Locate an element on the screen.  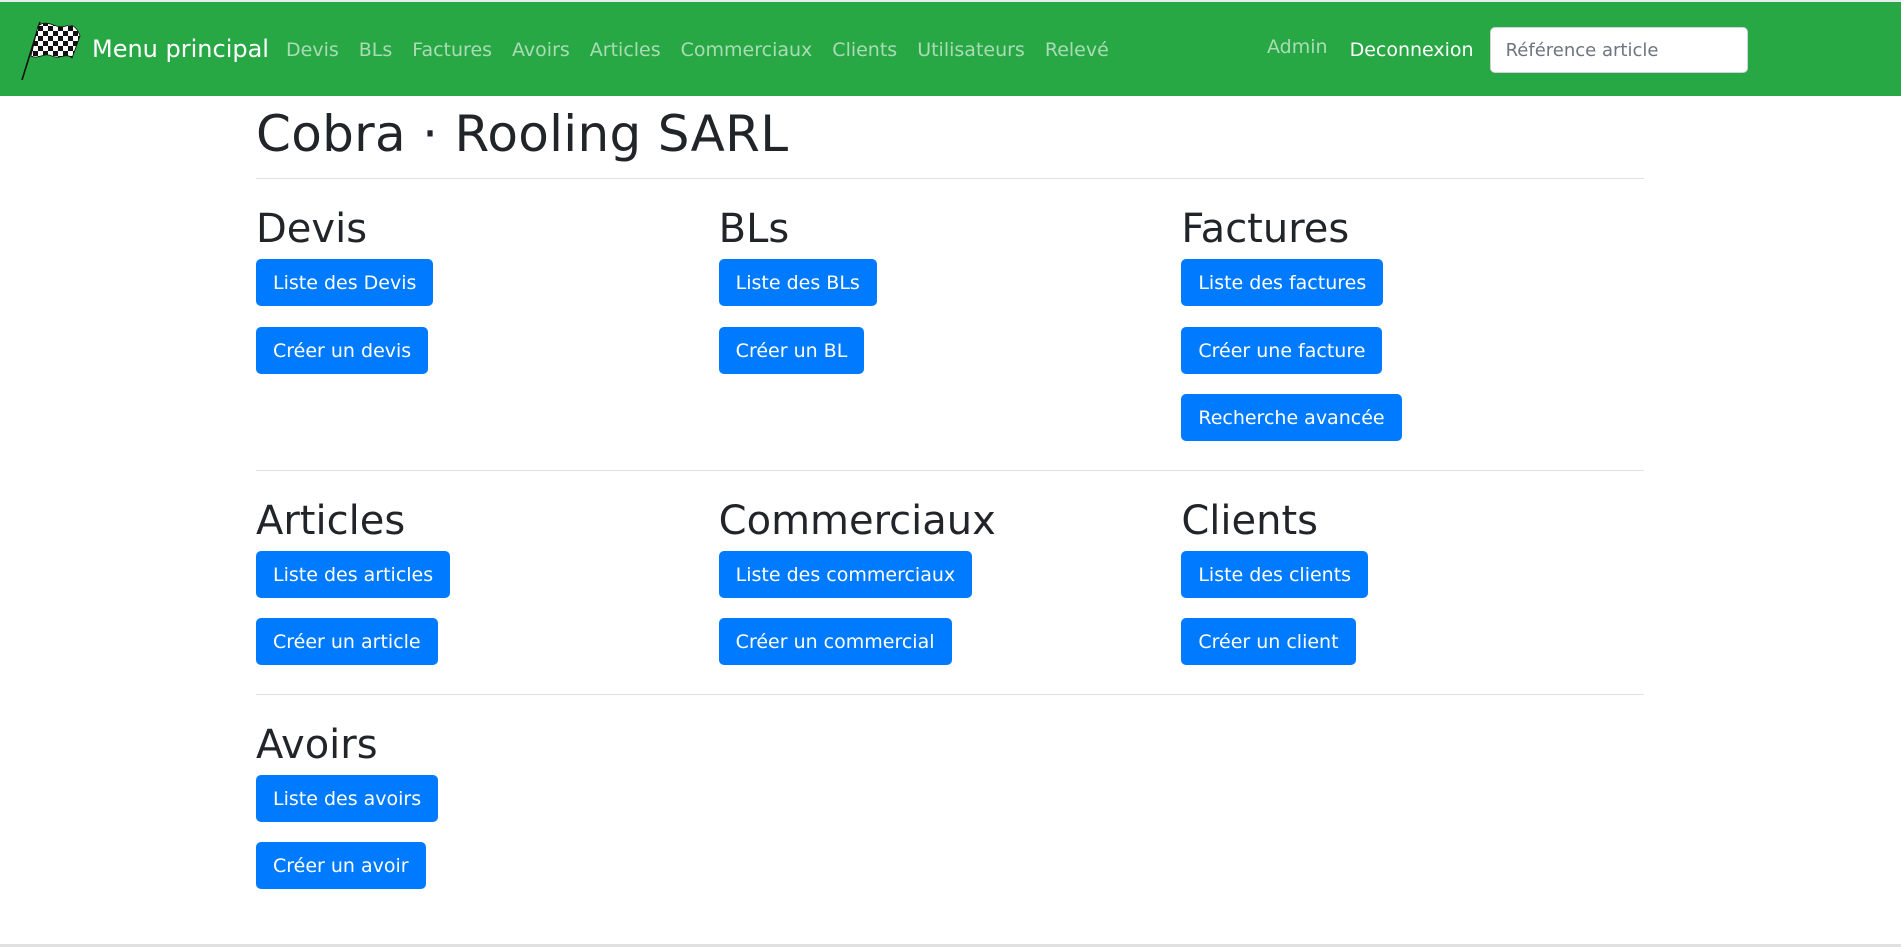
section-title-articles: Articles is located at coordinates (331, 520).